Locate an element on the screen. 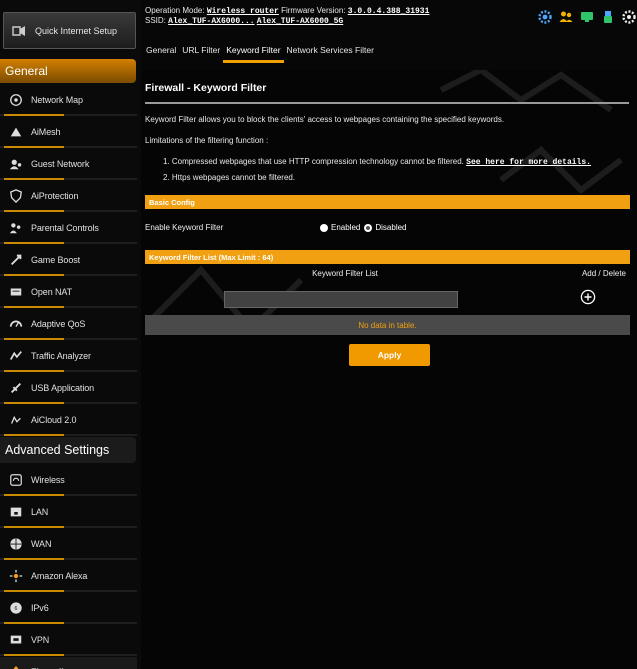  firmware-link: 3.0.0.4.388_31931 is located at coordinates (389, 11).